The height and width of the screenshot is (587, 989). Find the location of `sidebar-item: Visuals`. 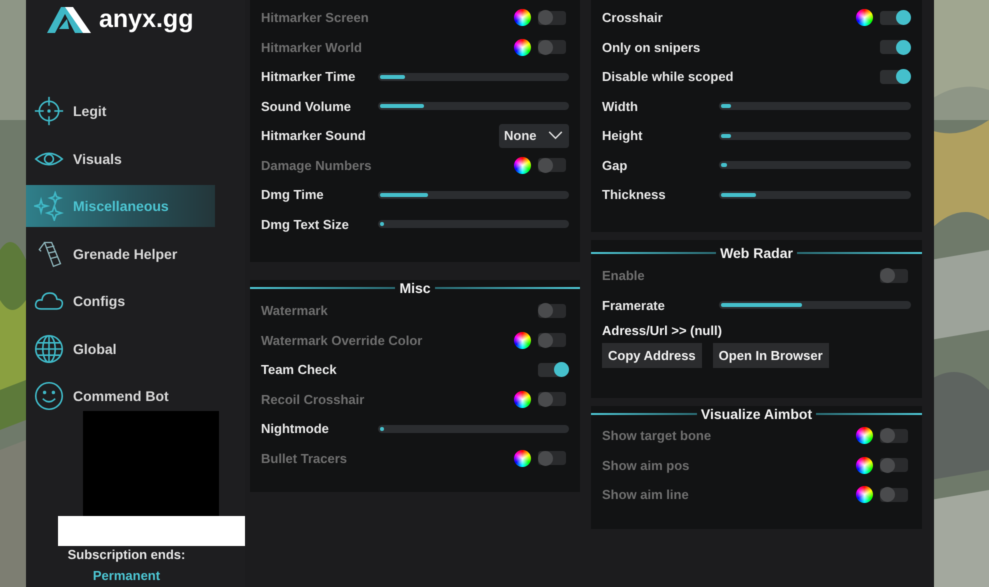

sidebar-item: Visuals is located at coordinates (132, 159).